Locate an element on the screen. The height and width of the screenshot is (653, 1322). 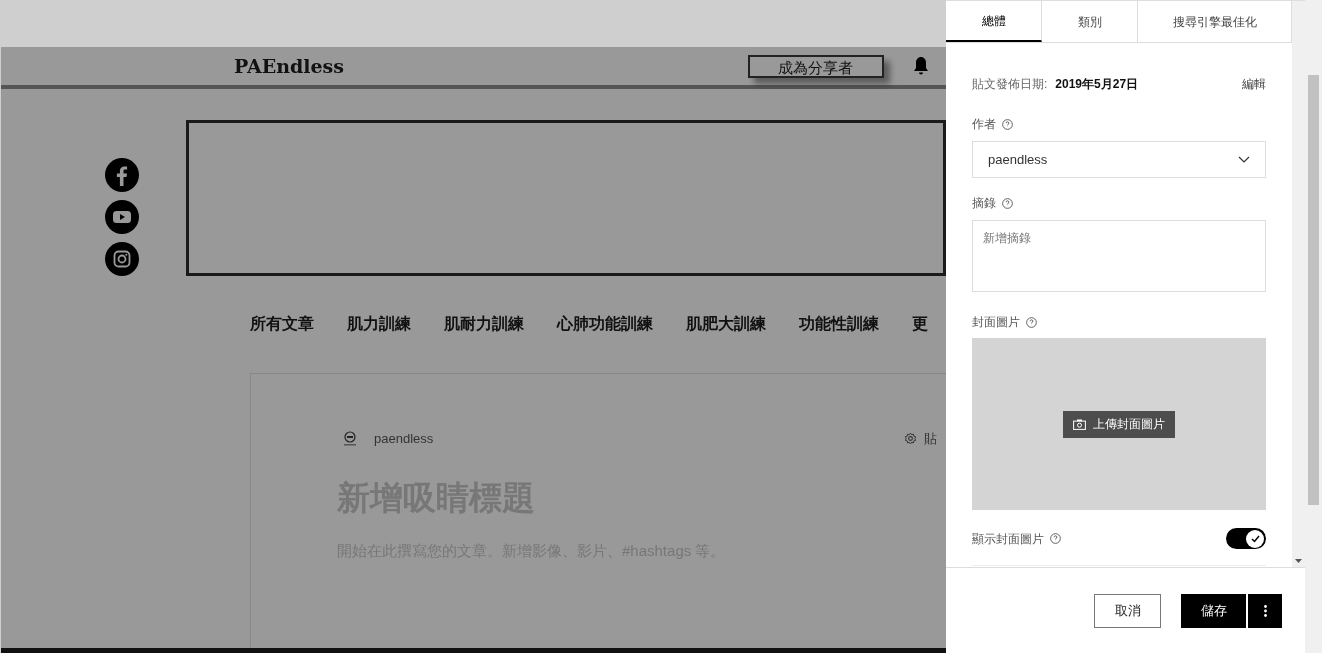
category-link: 心肺功能訓練 is located at coordinates (605, 324).